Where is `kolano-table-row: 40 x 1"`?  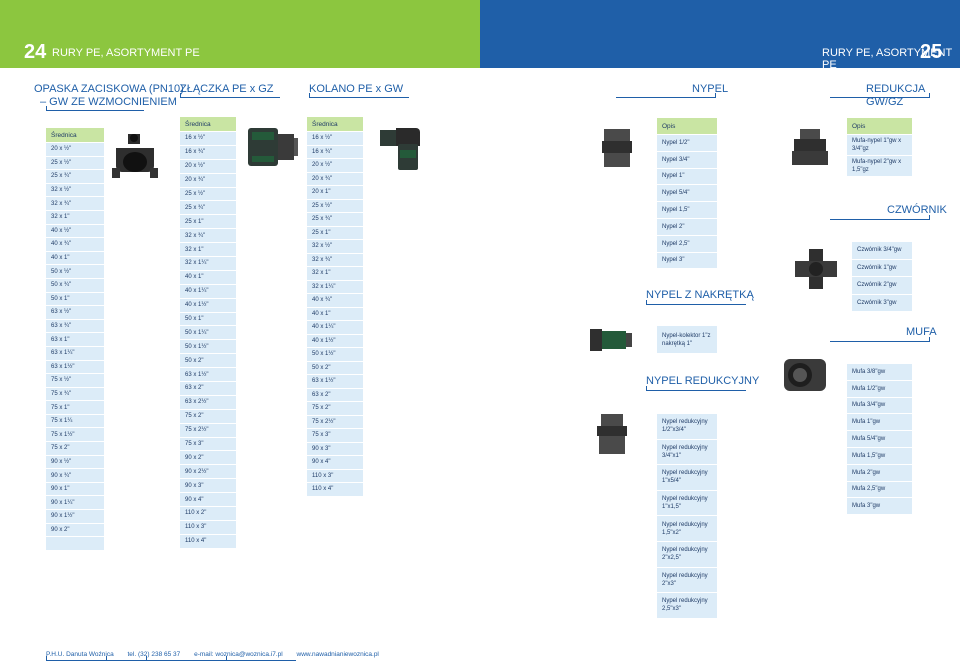 kolano-table-row: 40 x 1" is located at coordinates (335, 313).